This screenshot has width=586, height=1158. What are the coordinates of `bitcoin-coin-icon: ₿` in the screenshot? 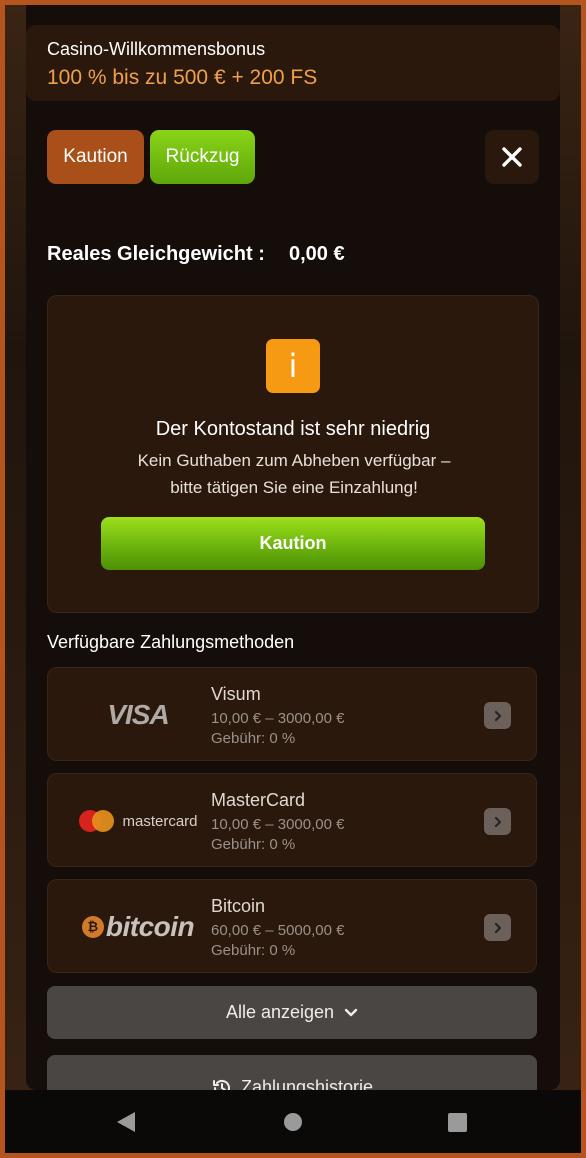 It's located at (92, 927).